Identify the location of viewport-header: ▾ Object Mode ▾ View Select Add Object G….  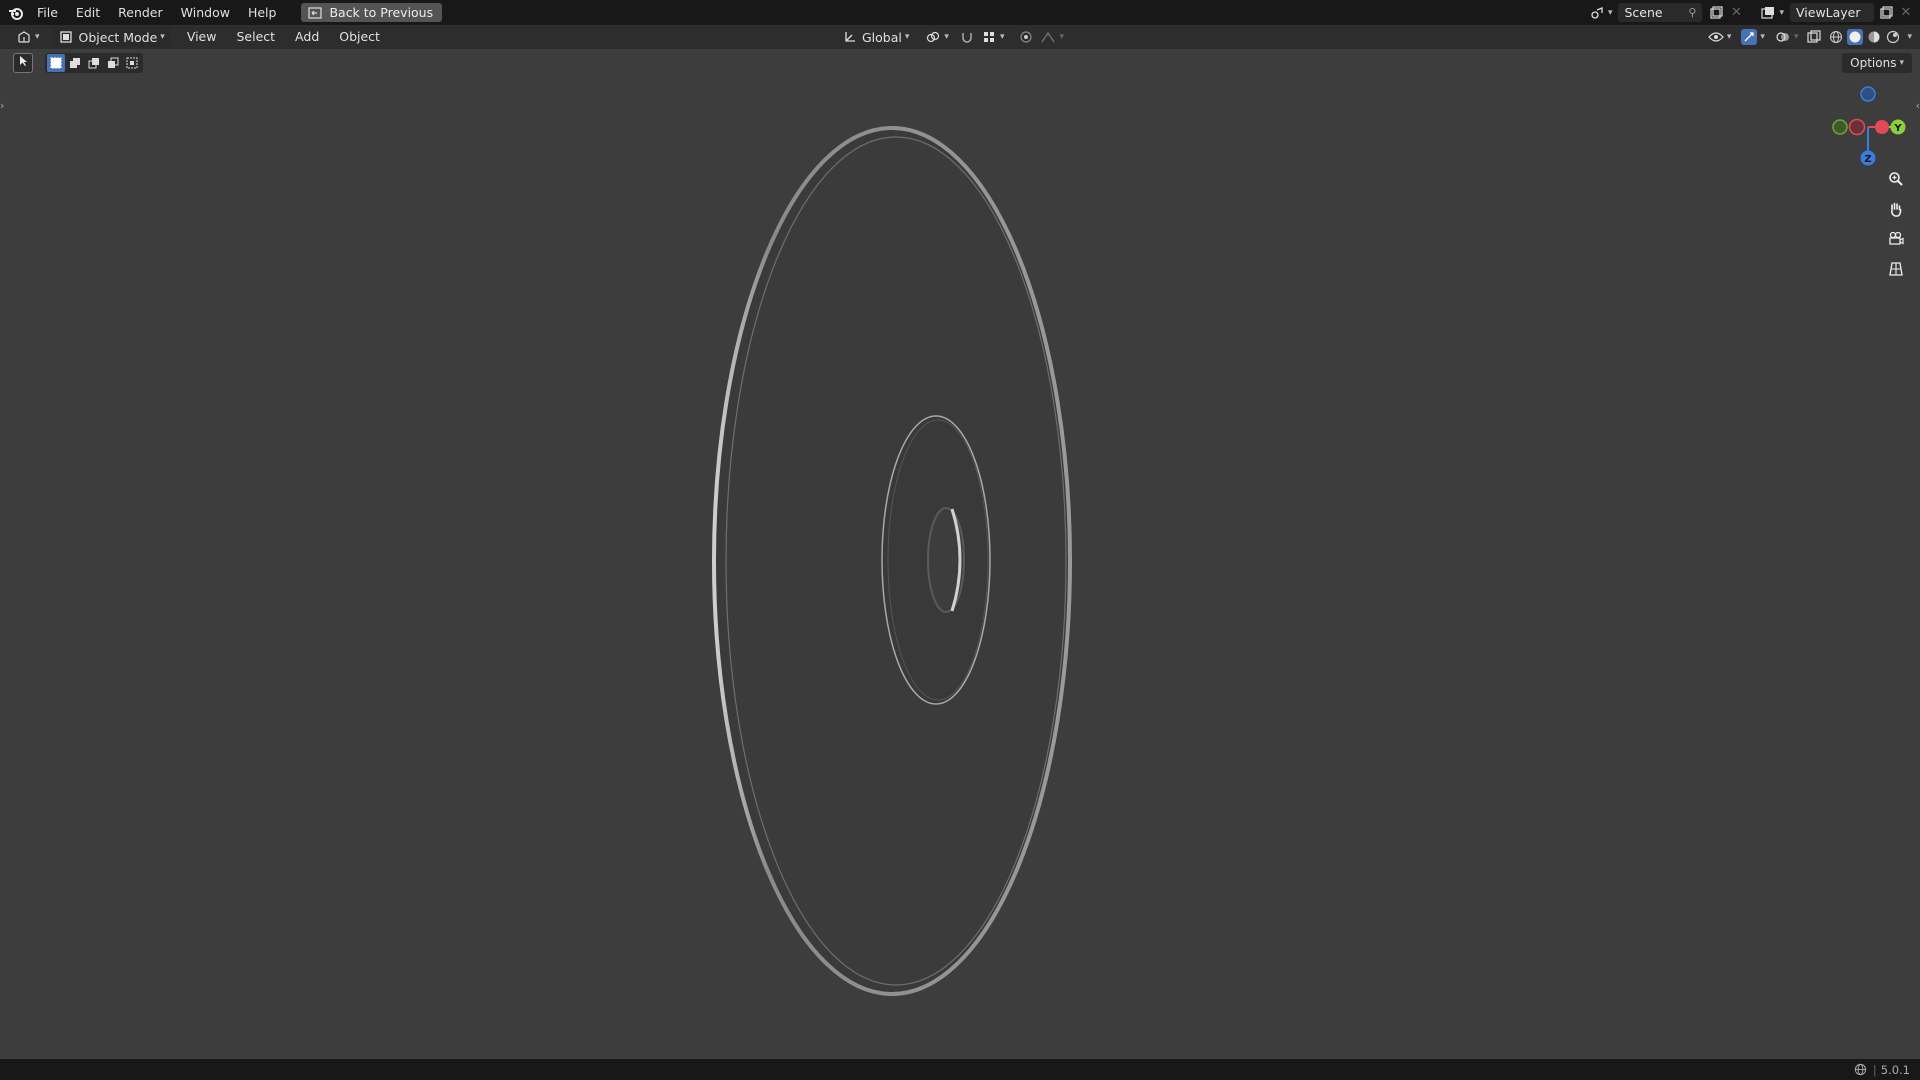
(960, 37).